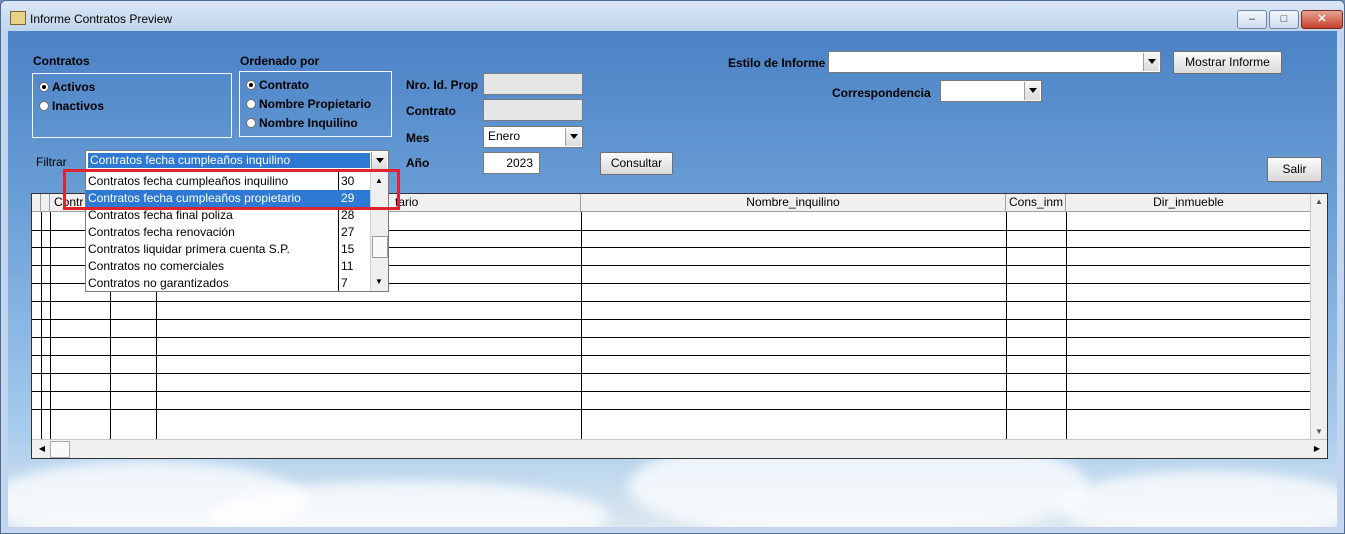 This screenshot has height=534, width=1345. What do you see at coordinates (418, 138) in the screenshot?
I see `mes-label: Mes` at bounding box center [418, 138].